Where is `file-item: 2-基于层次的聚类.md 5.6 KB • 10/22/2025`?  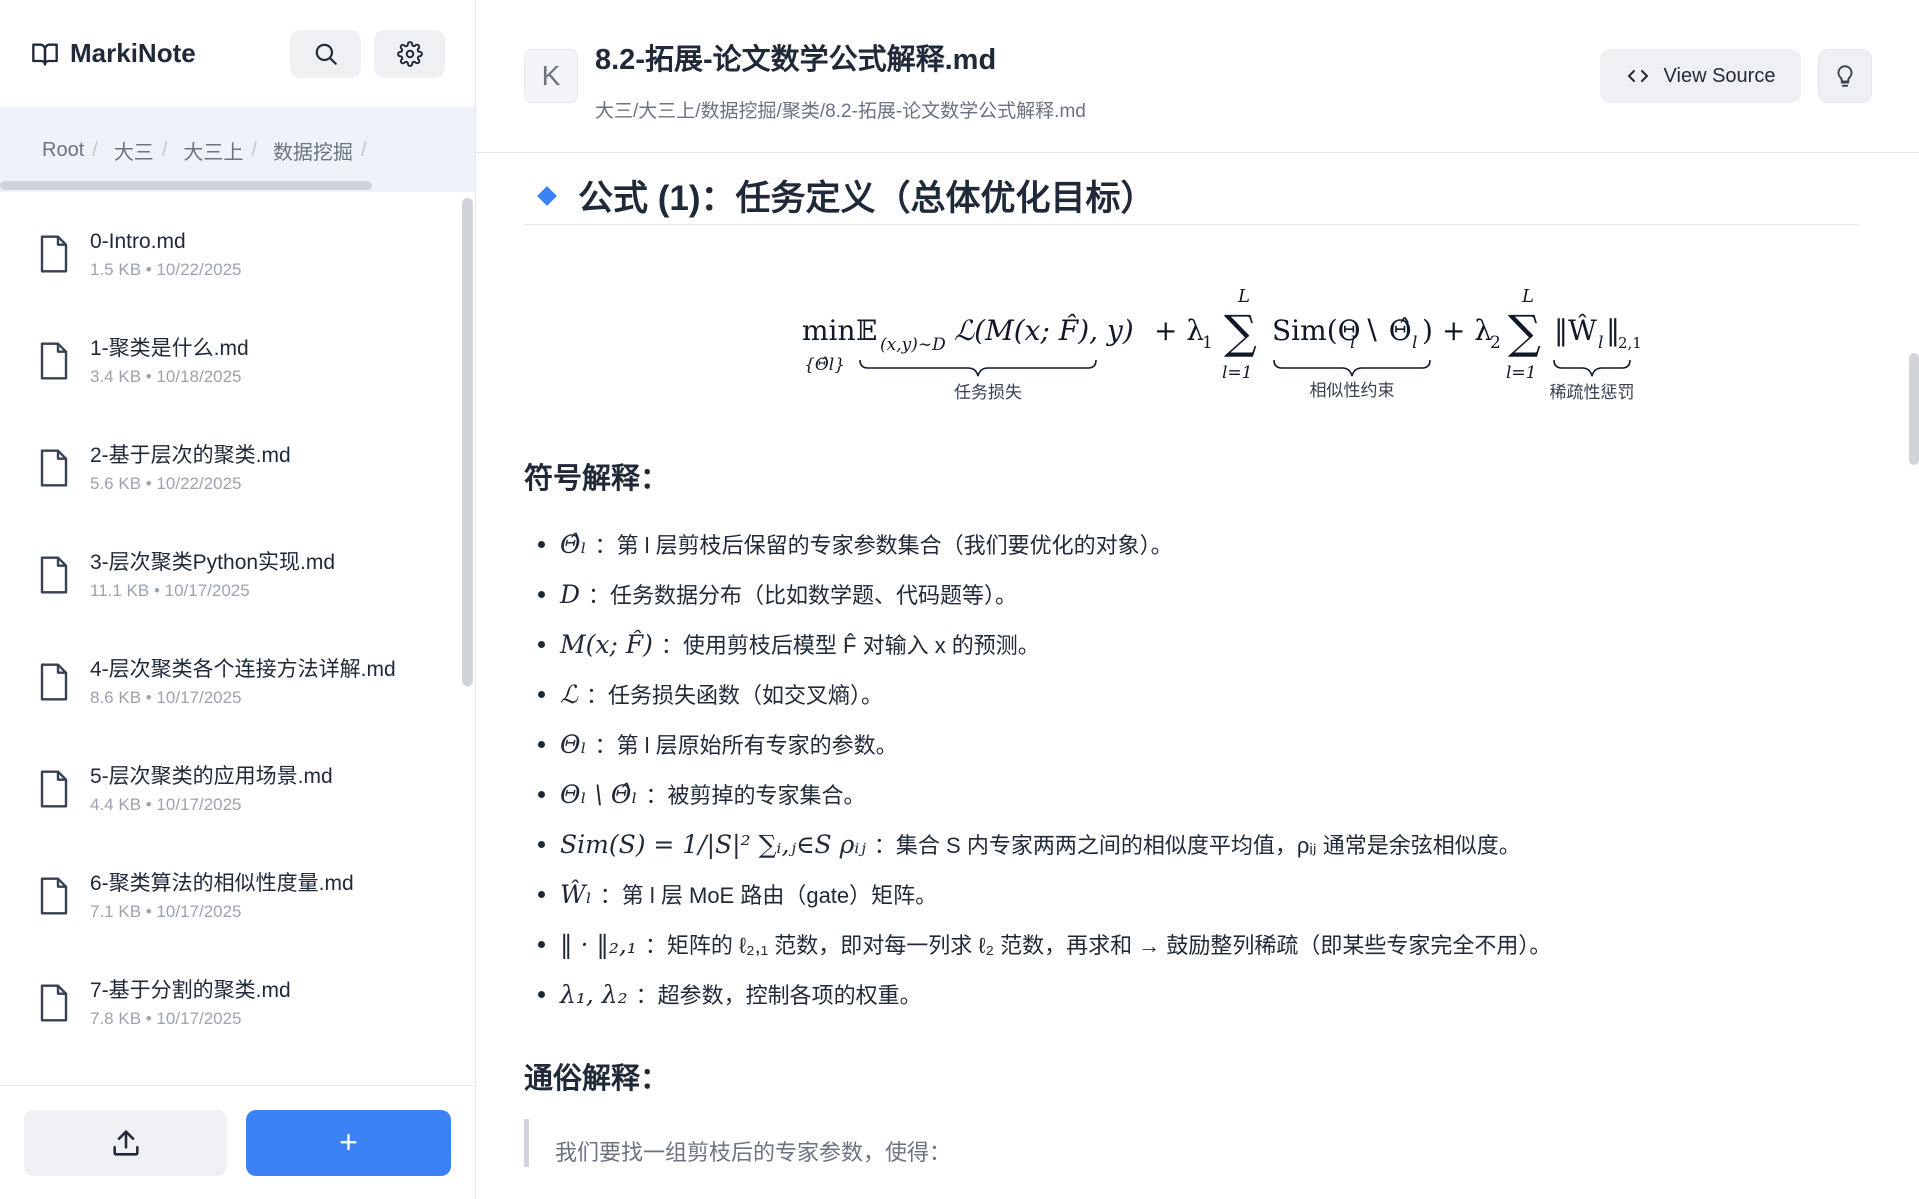
file-item: 2-基于层次的聚类.md 5.6 KB • 10/22/2025 is located at coordinates (237, 467).